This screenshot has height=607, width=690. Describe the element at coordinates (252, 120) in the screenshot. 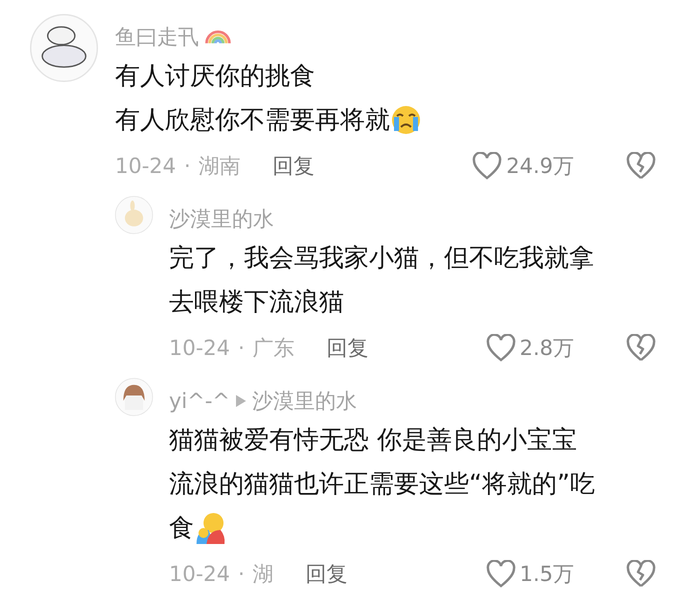

I see `comment-text: 有人欣慰你不需要再将就` at that location.